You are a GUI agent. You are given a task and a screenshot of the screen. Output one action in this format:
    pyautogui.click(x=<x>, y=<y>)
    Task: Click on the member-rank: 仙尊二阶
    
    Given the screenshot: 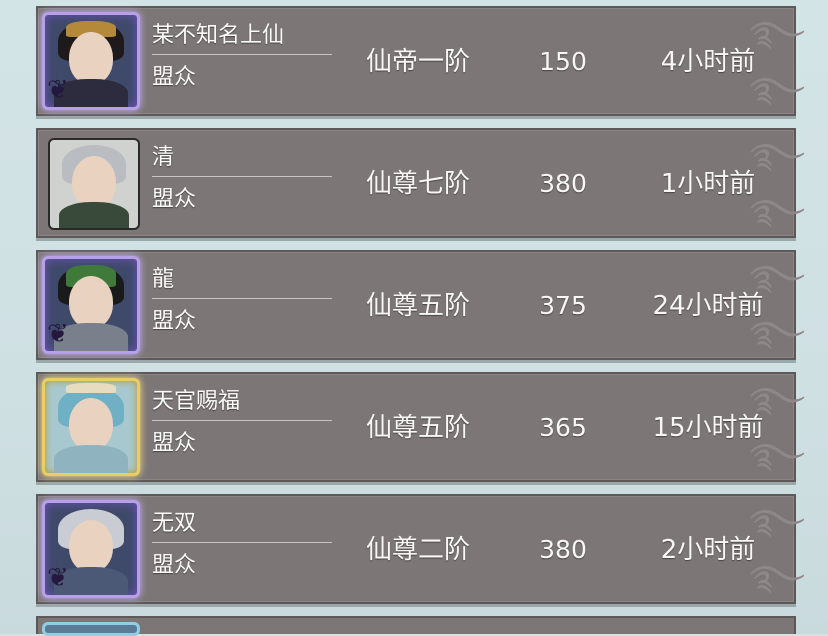 What is the action you would take?
    pyautogui.click(x=417, y=550)
    